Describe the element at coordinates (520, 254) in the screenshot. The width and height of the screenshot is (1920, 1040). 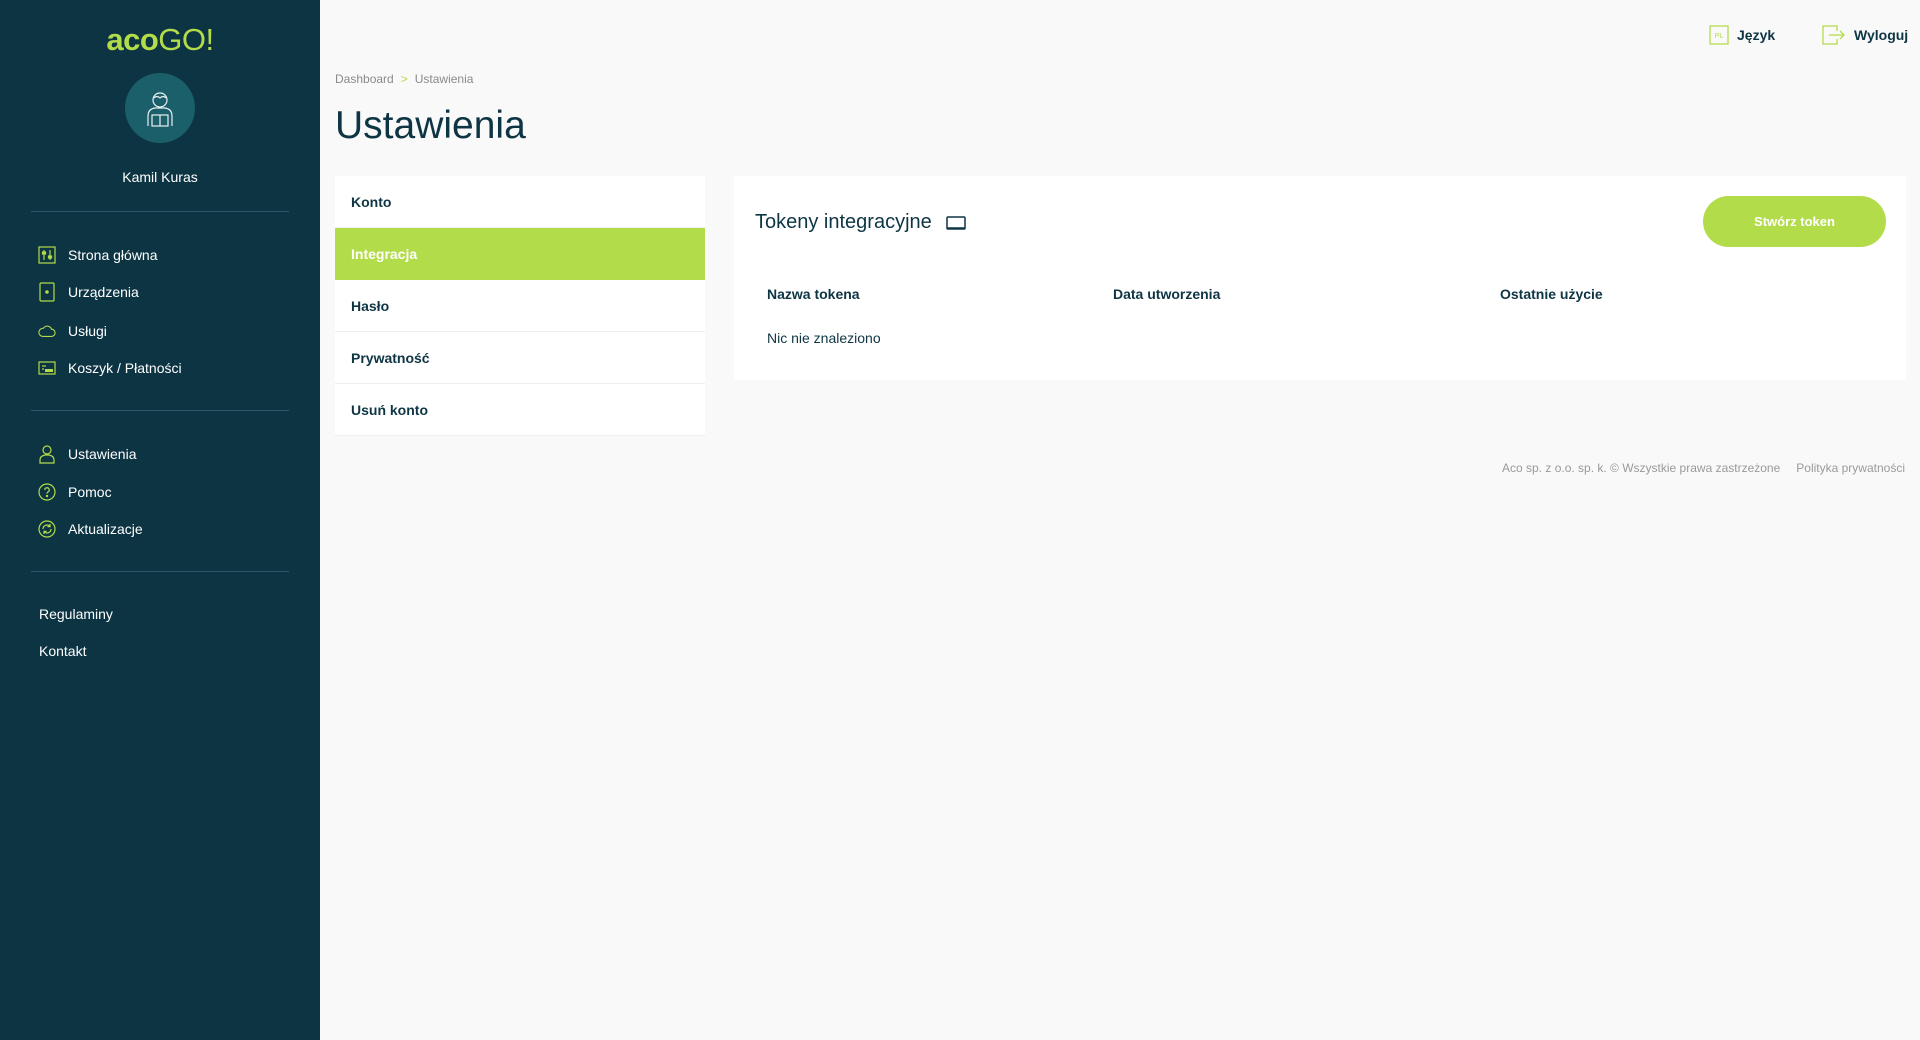
I see `settings-tab-integration: Integracja` at that location.